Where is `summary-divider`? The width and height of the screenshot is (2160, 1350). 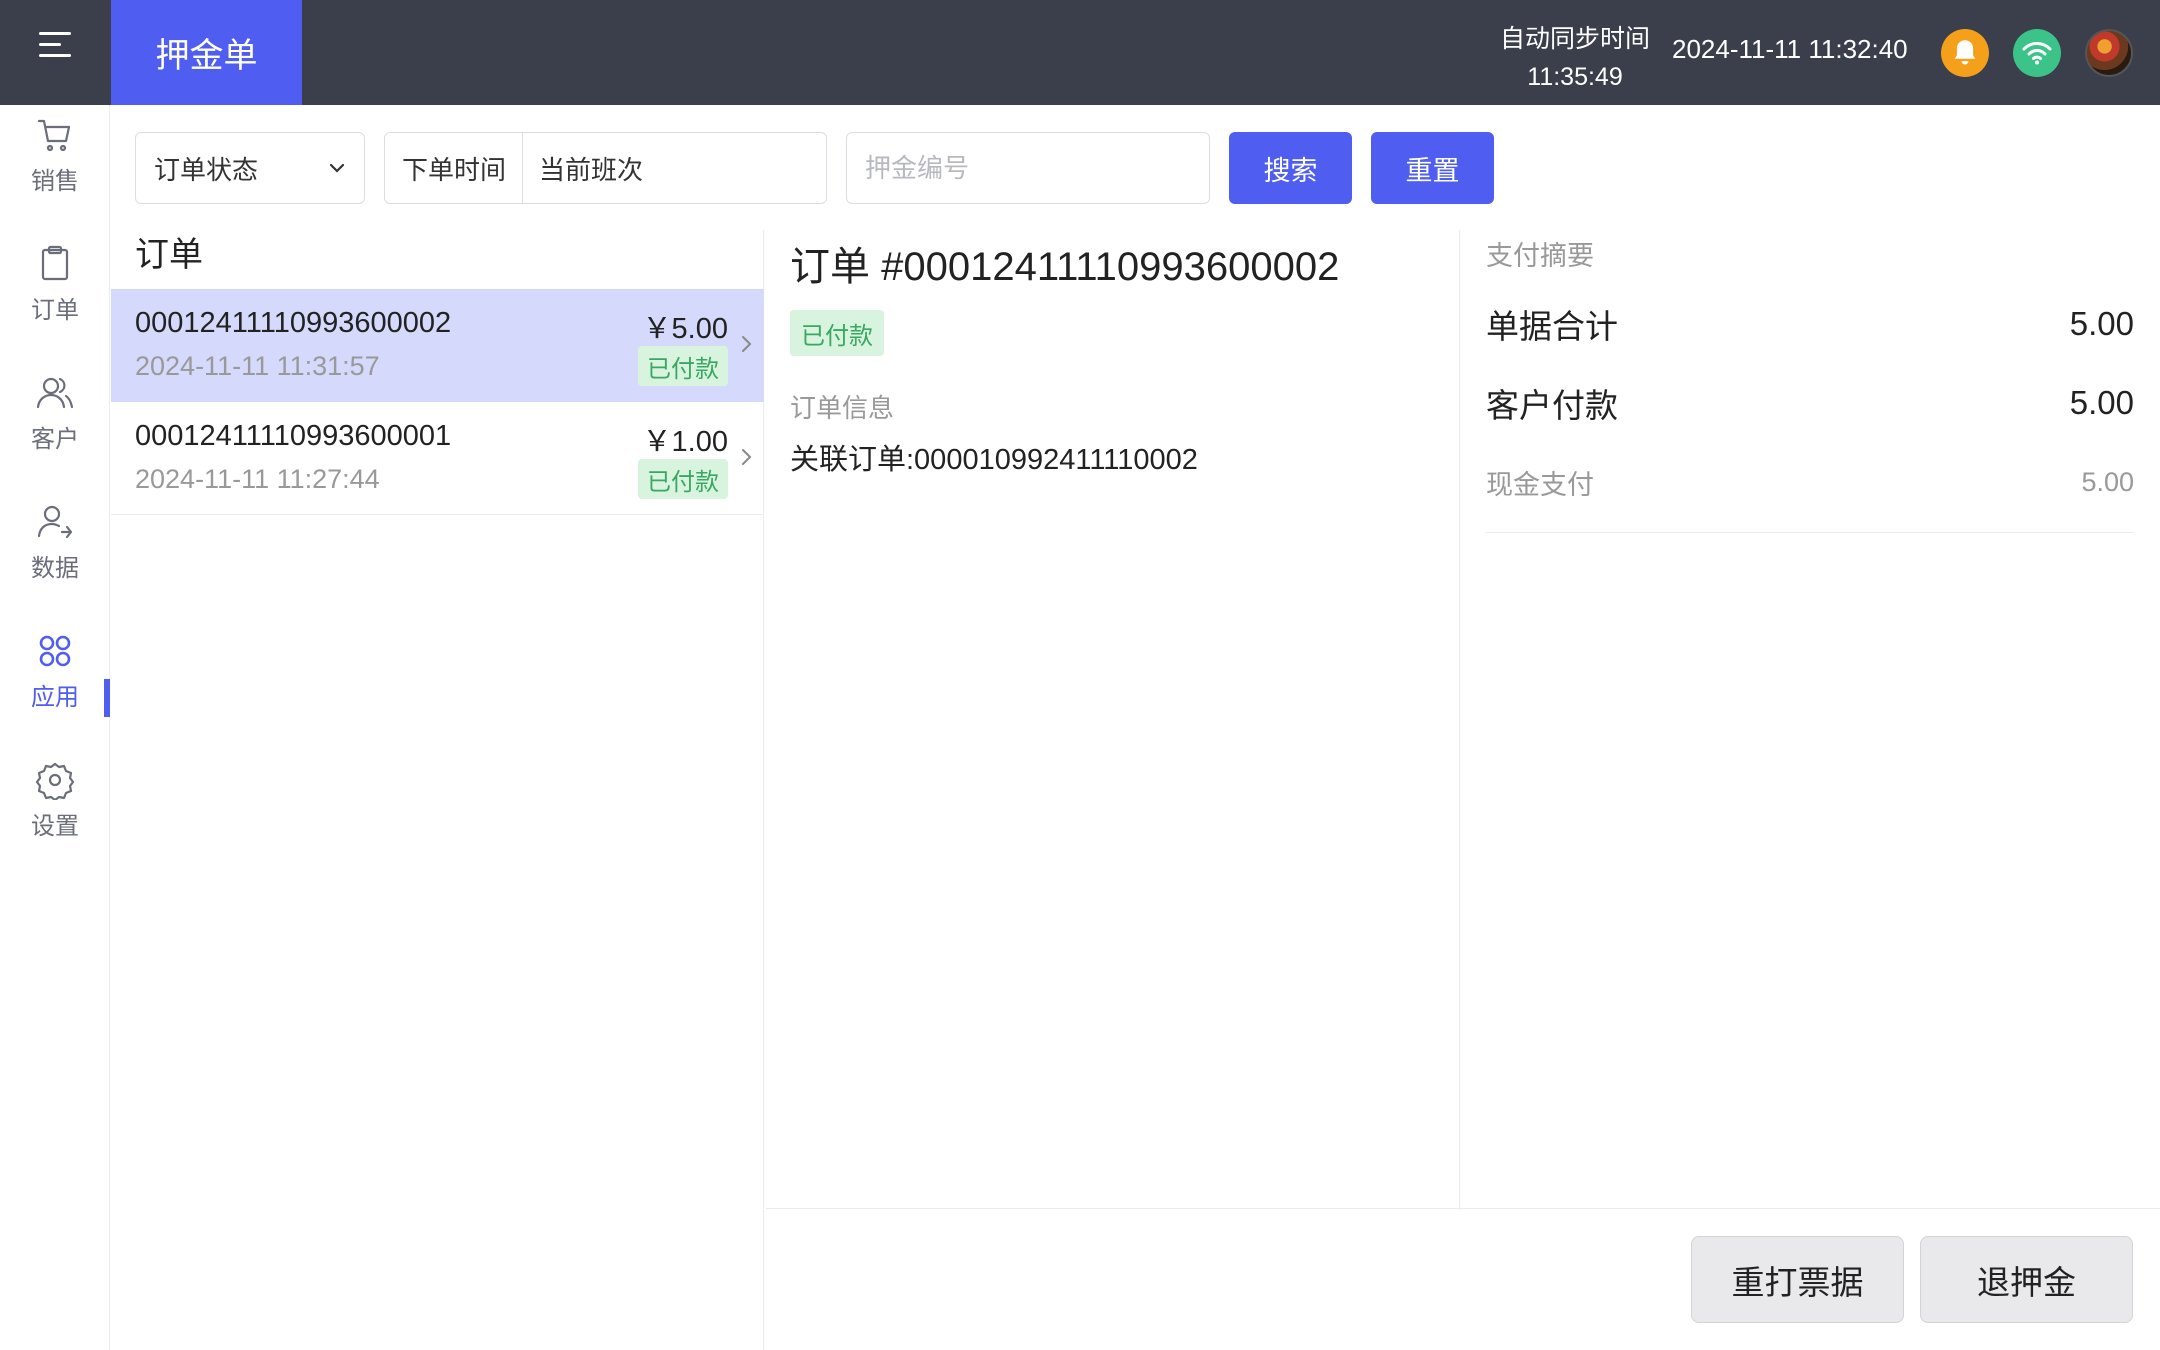 summary-divider is located at coordinates (1810, 532).